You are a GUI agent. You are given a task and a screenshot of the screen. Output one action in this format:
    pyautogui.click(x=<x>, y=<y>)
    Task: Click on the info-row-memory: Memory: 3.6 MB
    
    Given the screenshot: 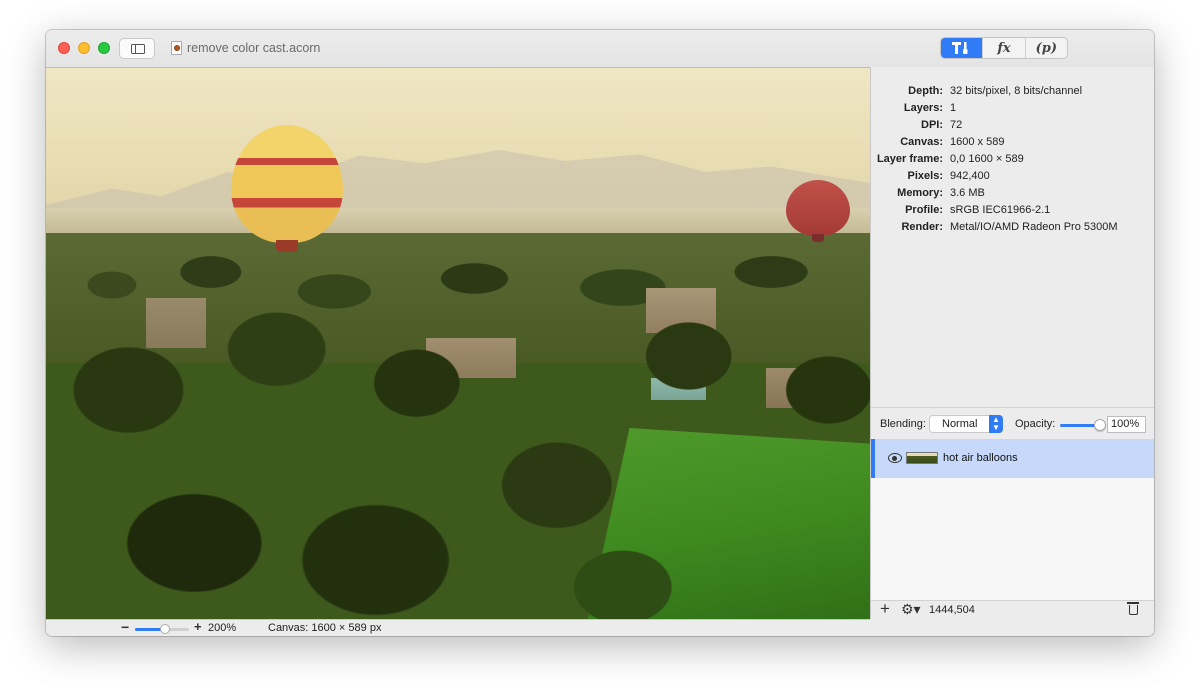 What is the action you would take?
    pyautogui.click(x=941, y=193)
    